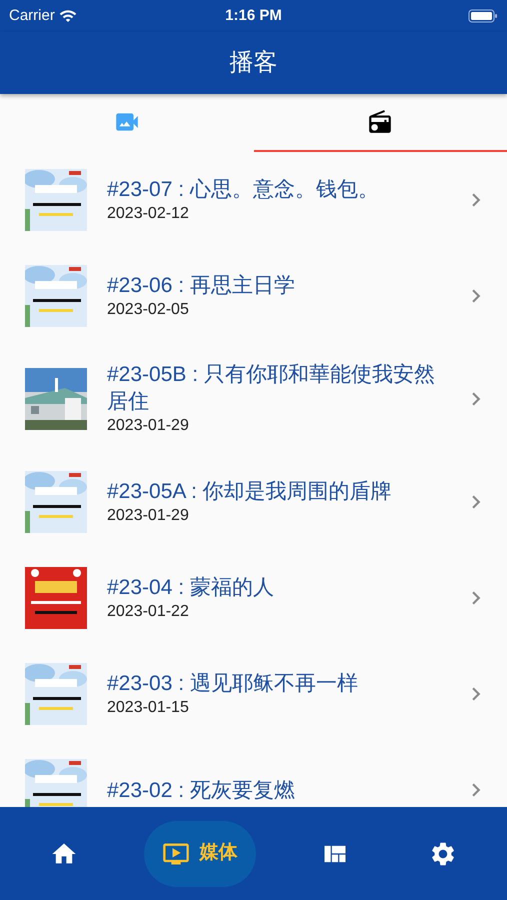 The height and width of the screenshot is (900, 507). What do you see at coordinates (483, 16) in the screenshot?
I see `battery-icon` at bounding box center [483, 16].